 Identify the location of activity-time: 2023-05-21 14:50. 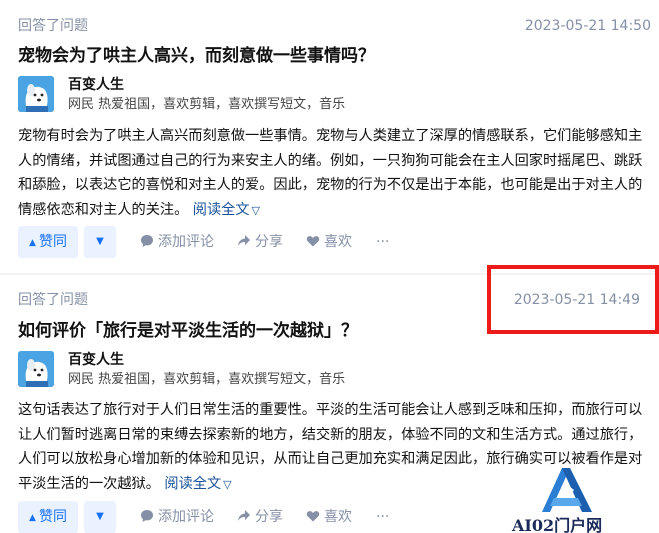
(587, 26).